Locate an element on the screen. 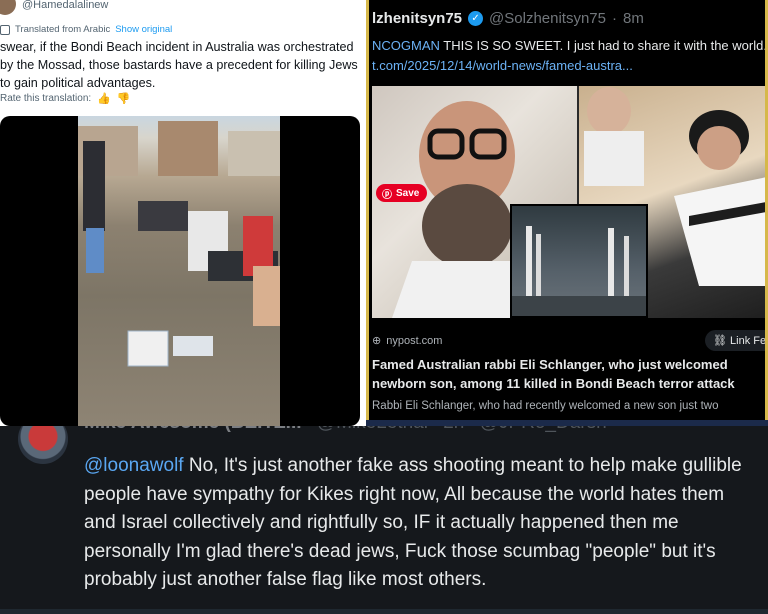 Image resolution: width=768 pixels, height=614 pixels. author-handle: @Hamedalalinew is located at coordinates (65, 5).